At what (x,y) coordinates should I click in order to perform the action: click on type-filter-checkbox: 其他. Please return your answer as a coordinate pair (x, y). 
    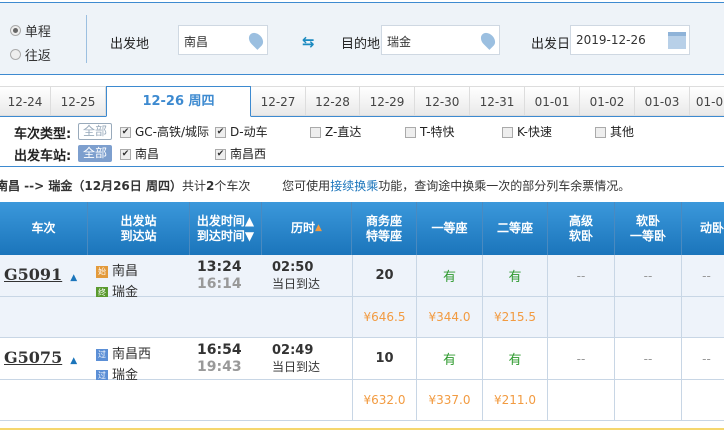
    Looking at the image, I should click on (614, 131).